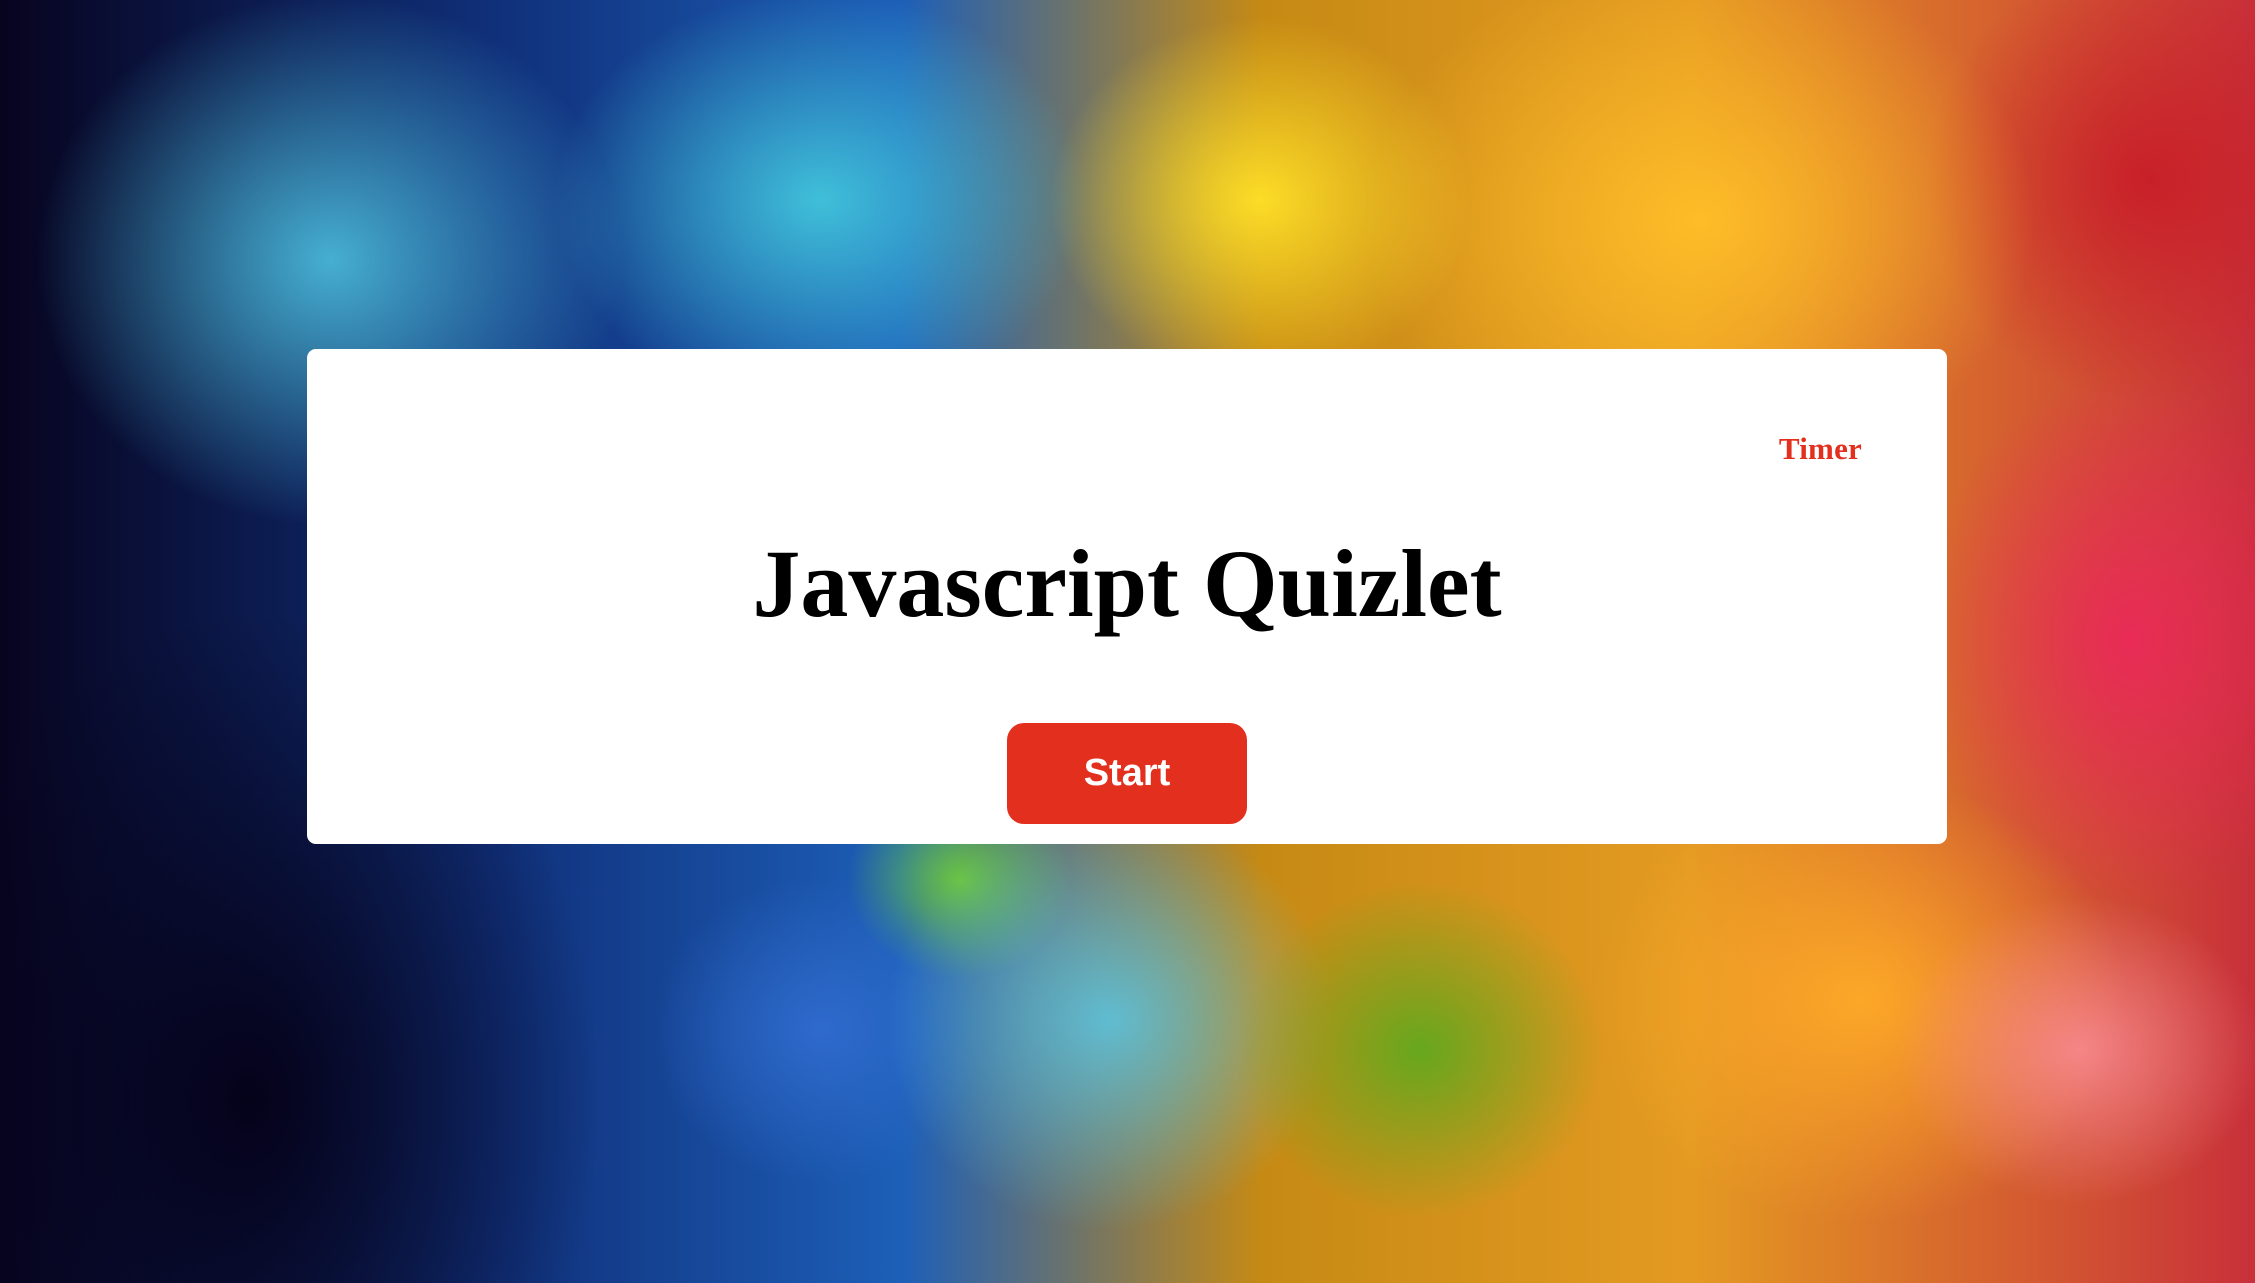 The width and height of the screenshot is (2255, 1283). What do you see at coordinates (1127, 773) in the screenshot?
I see `start-button: Start` at bounding box center [1127, 773].